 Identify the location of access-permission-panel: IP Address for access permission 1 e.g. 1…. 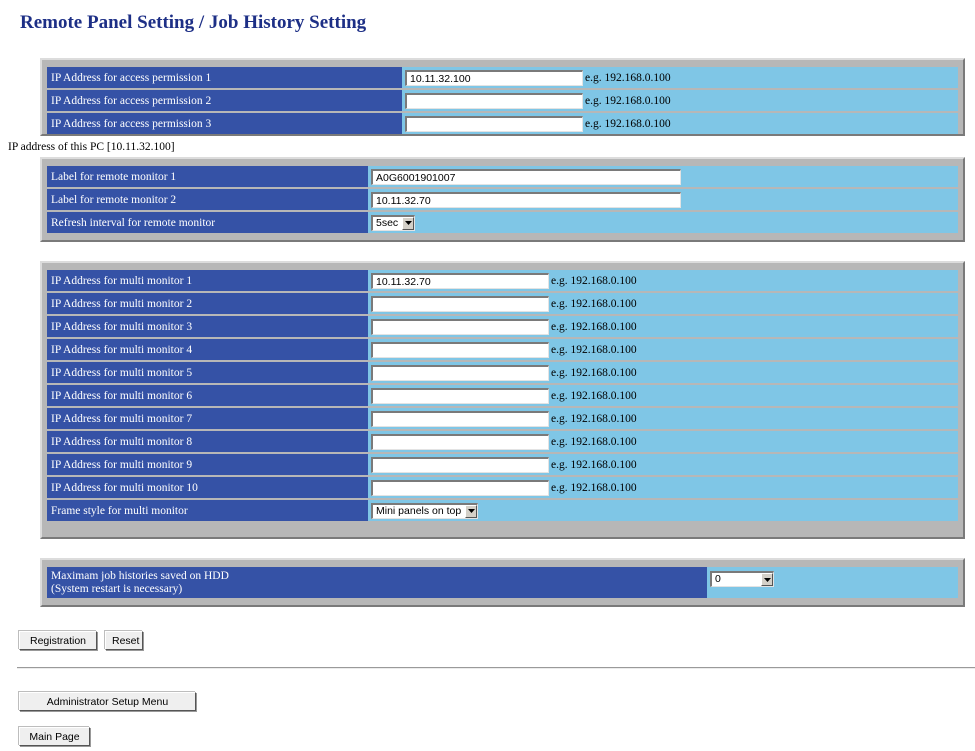
(502, 97).